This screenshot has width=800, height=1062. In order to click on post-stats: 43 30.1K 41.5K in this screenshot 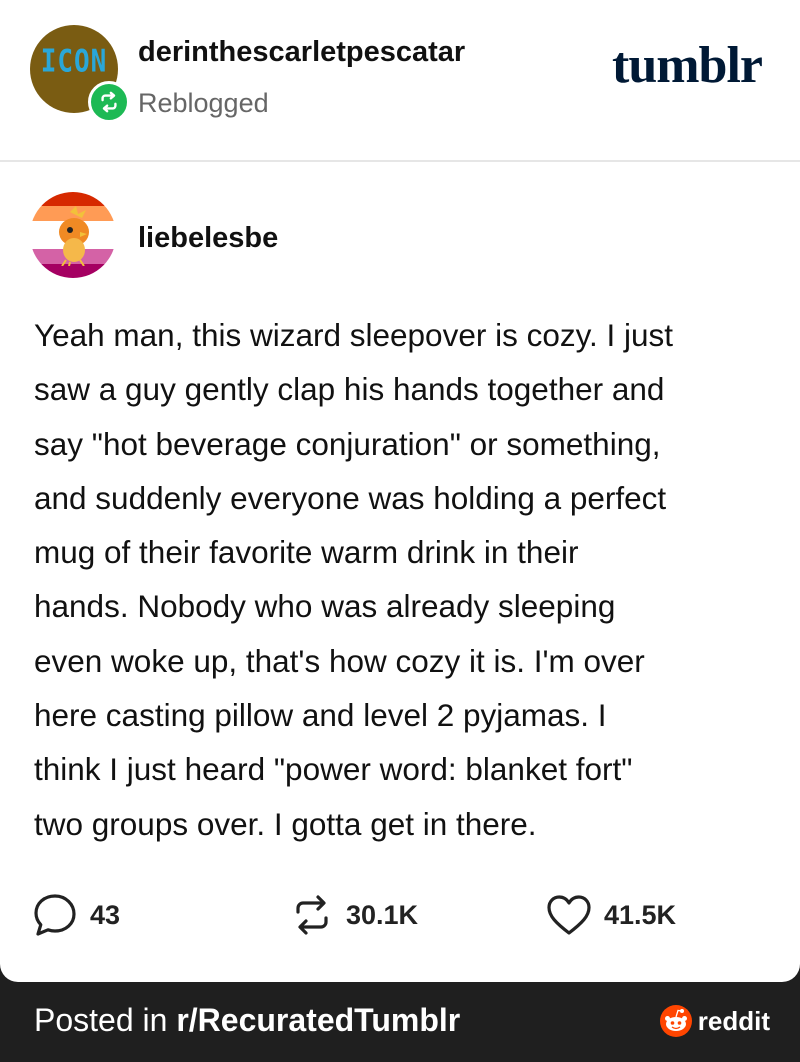, I will do `click(400, 915)`.